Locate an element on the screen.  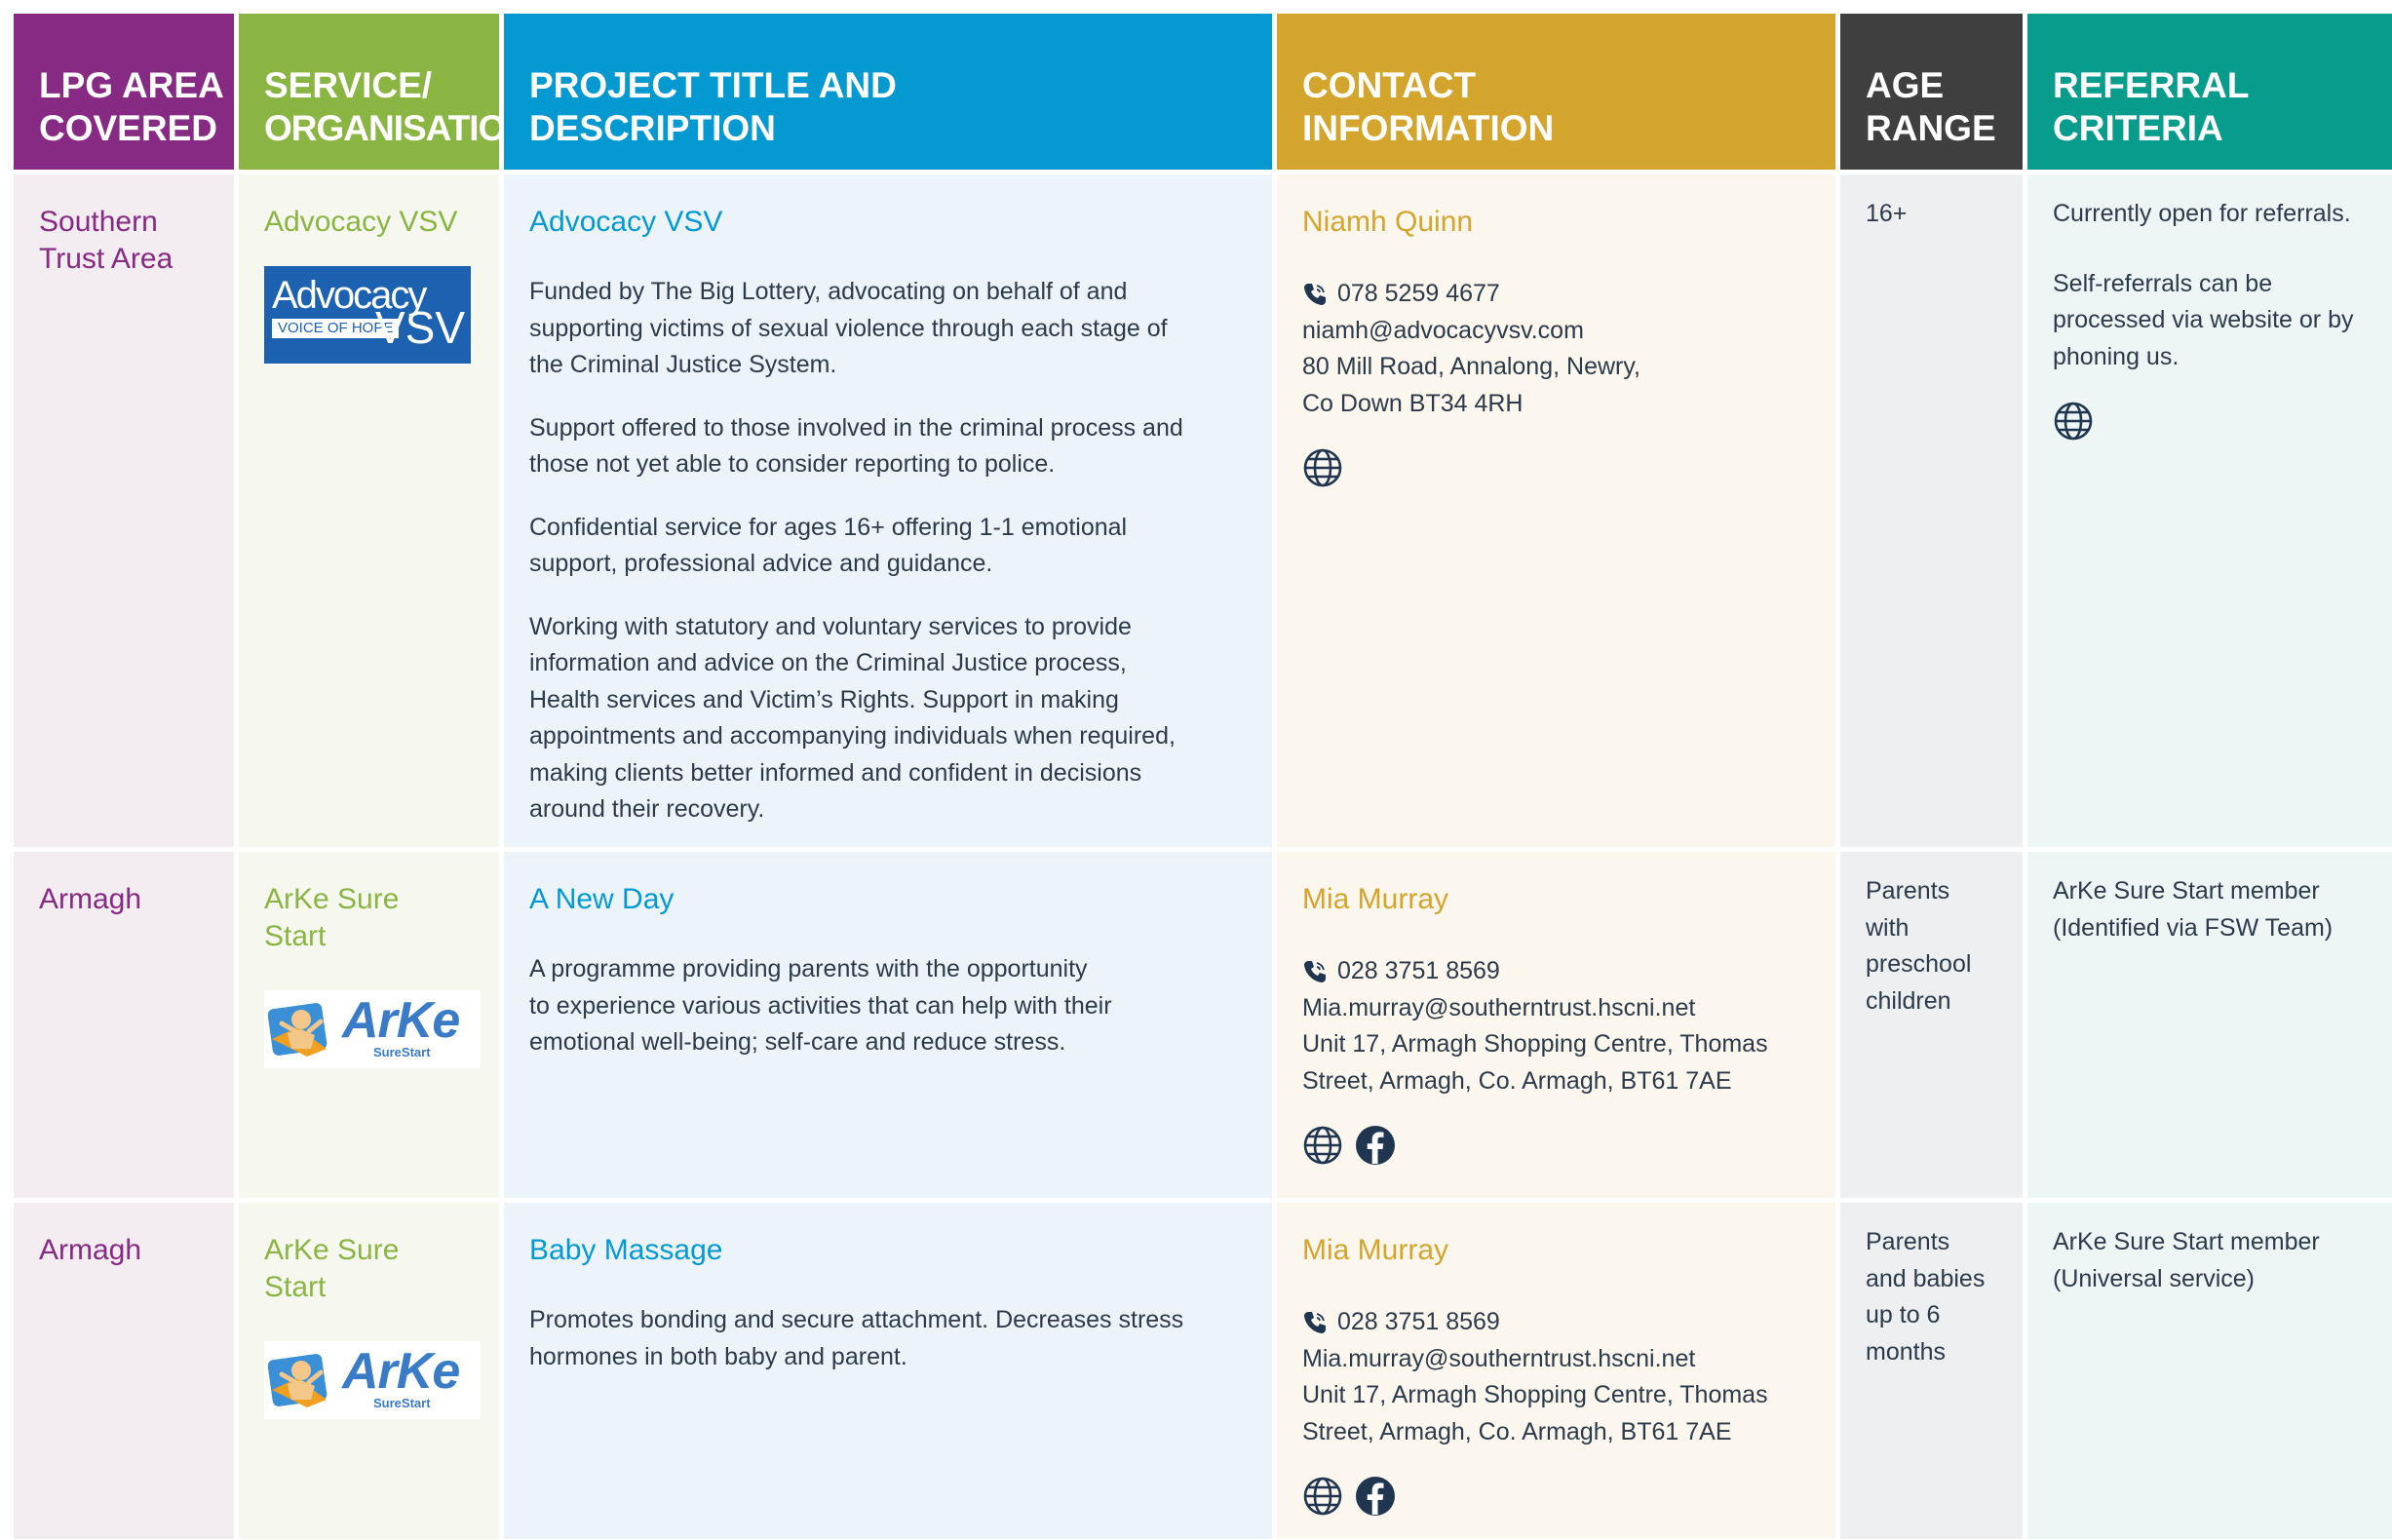
header-project-line1: PROJECT TITLE AND is located at coordinates (713, 85).